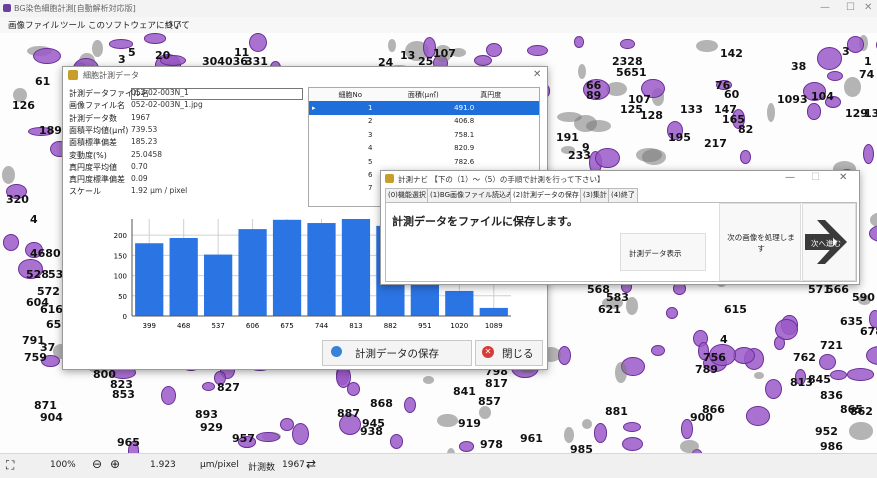 Image resolution: width=877 pixels, height=478 pixels. Describe the element at coordinates (790, 177) in the screenshot. I see `nav-minimize-button: —` at that location.